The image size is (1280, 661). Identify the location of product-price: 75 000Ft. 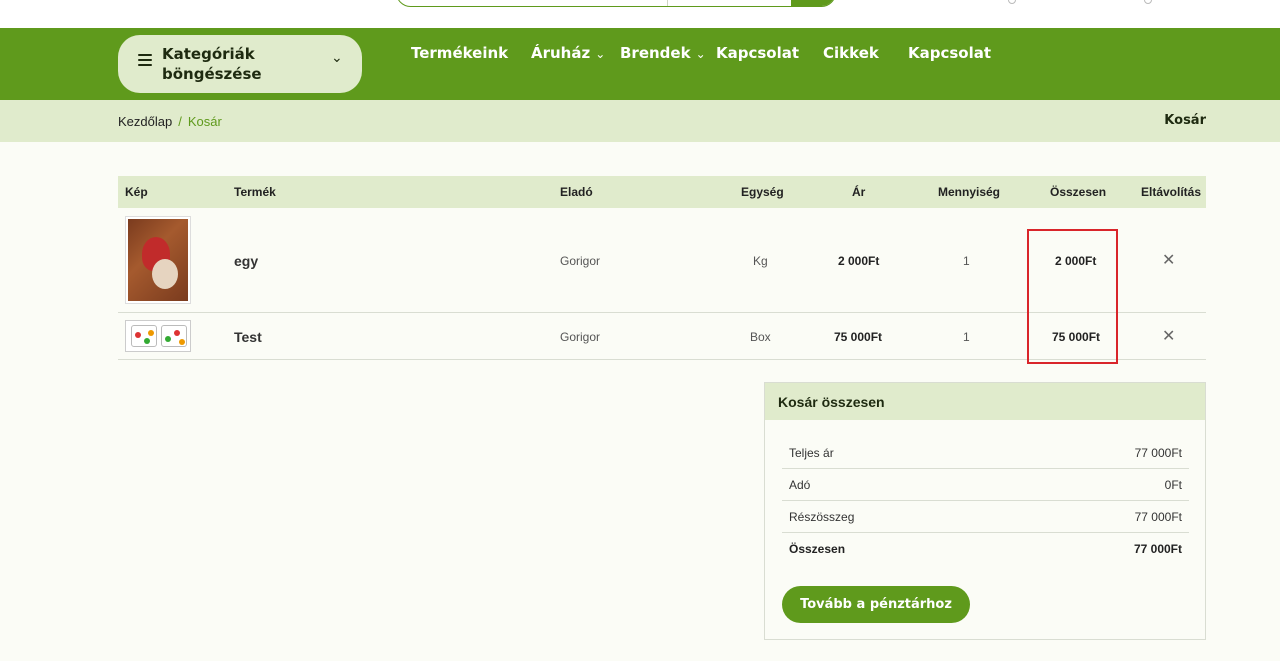
(858, 337).